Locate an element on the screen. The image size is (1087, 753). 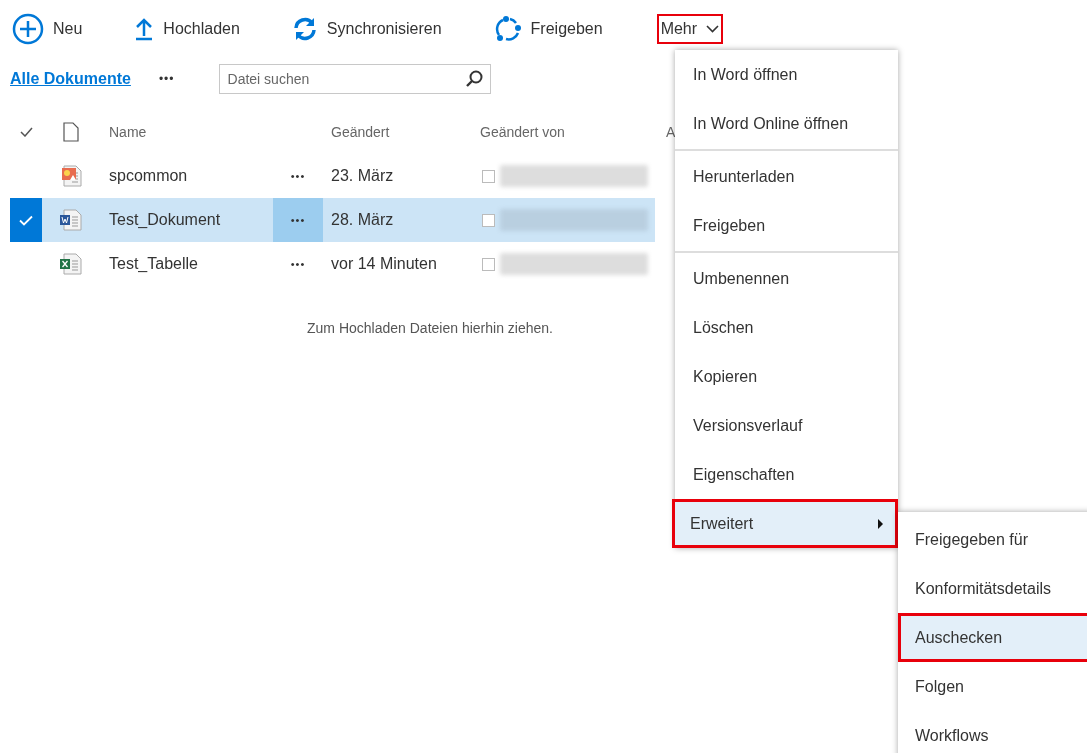
search-icon is located at coordinates (473, 79).